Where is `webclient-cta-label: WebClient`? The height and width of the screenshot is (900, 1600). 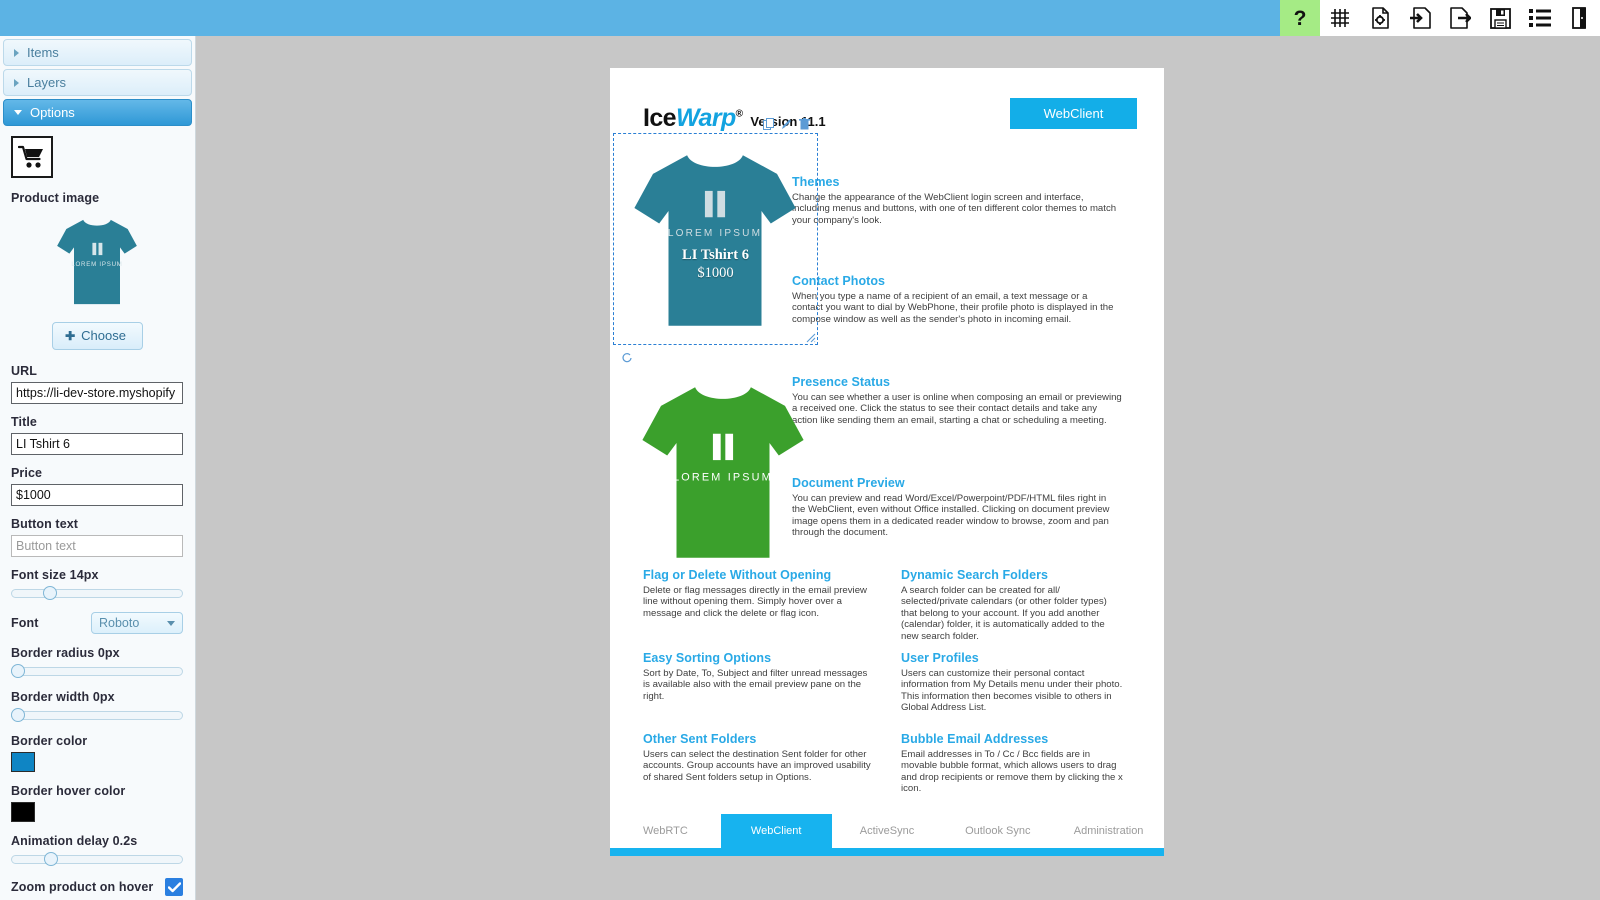 webclient-cta-label: WebClient is located at coordinates (1073, 113).